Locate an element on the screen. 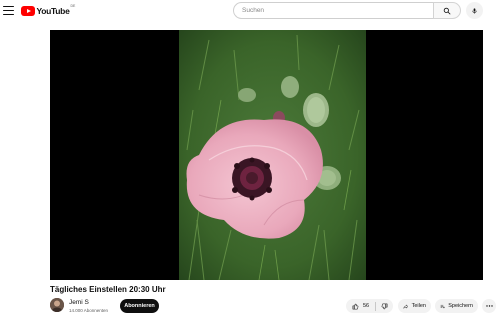 The height and width of the screenshot is (317, 500). like-button: 56 is located at coordinates (360, 306).